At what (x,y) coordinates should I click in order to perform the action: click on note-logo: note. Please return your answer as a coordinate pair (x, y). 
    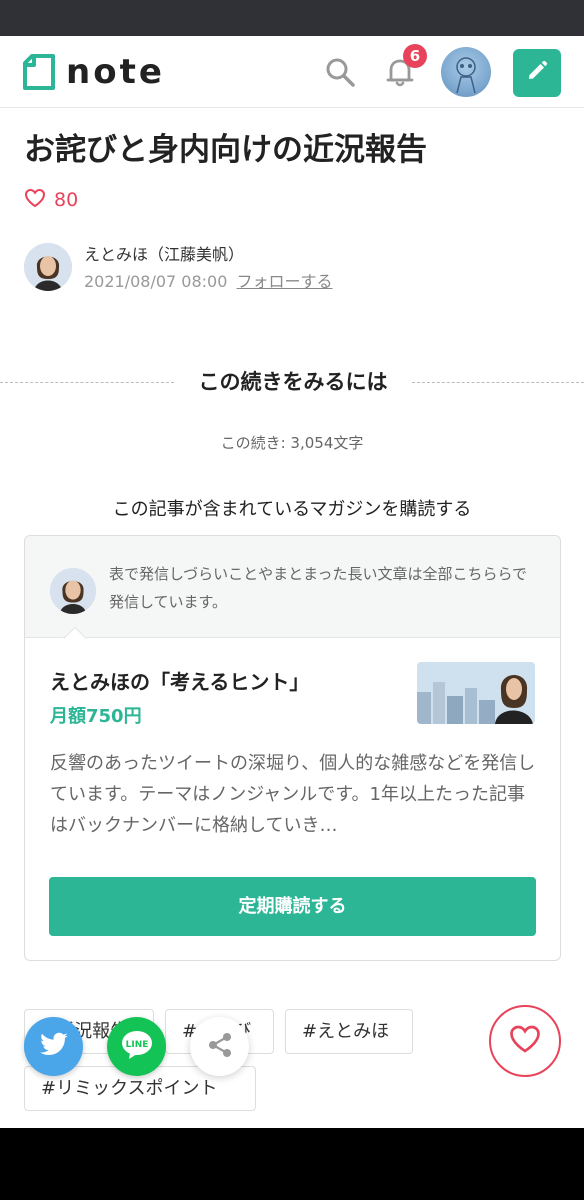
    Looking at the image, I should click on (93, 72).